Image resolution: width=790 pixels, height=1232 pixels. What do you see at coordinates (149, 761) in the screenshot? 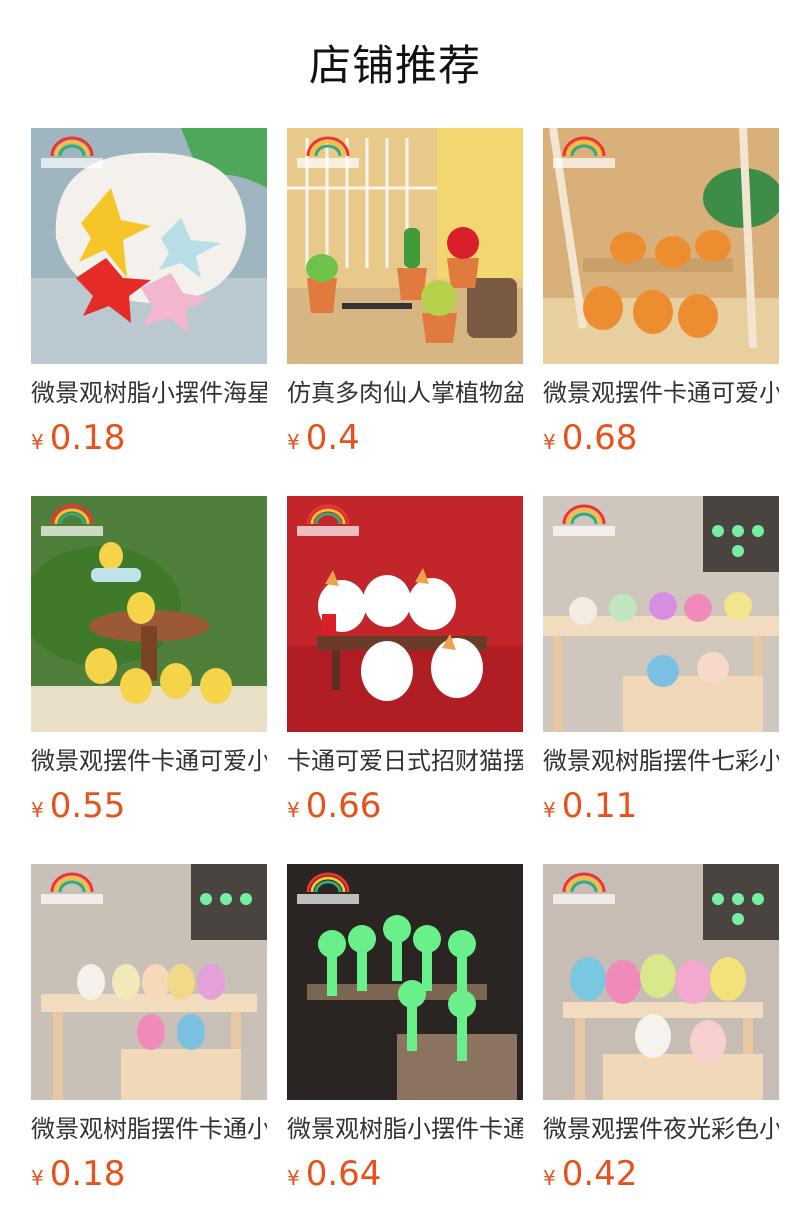
I see `product-title: 微景观摆件卡通可爱小鸡` at bounding box center [149, 761].